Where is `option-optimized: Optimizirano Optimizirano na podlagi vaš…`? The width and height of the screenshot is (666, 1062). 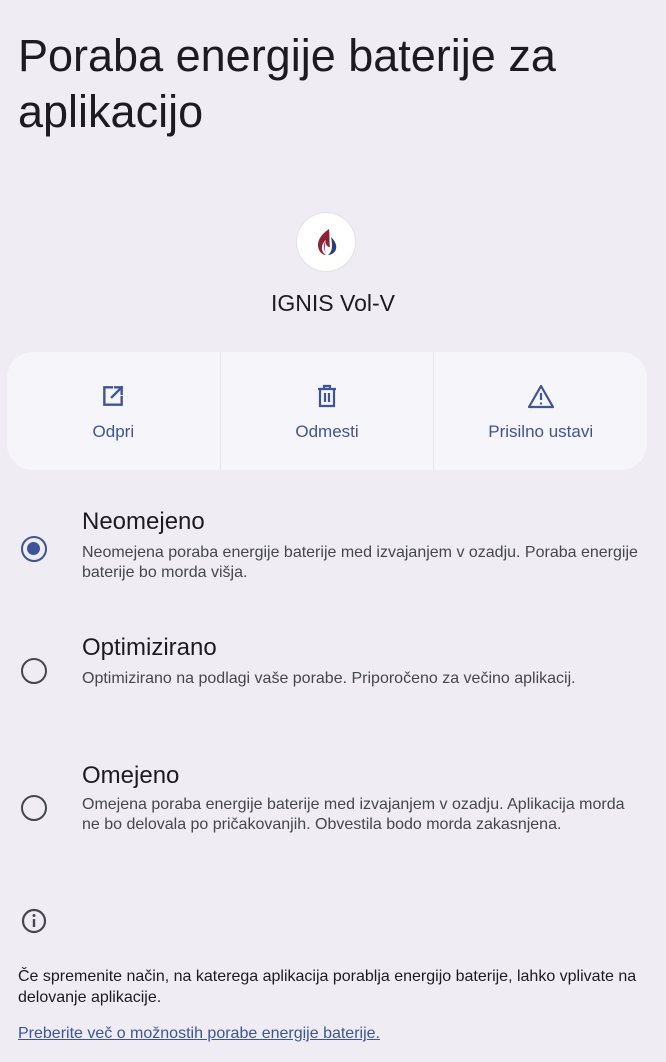 option-optimized: Optimizirano Optimizirano na podlagi vaš… is located at coordinates (333, 676).